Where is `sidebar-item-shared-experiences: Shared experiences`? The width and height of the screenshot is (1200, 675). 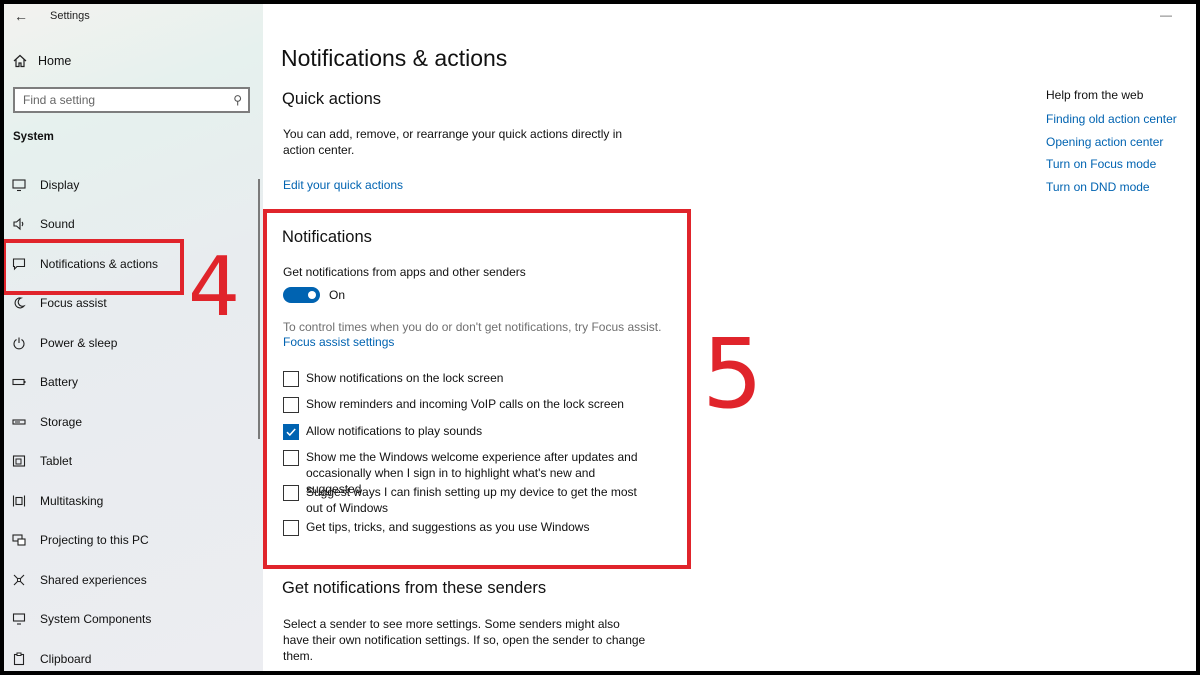
sidebar-item-shared-experiences: Shared experiences is located at coordinates (133, 580).